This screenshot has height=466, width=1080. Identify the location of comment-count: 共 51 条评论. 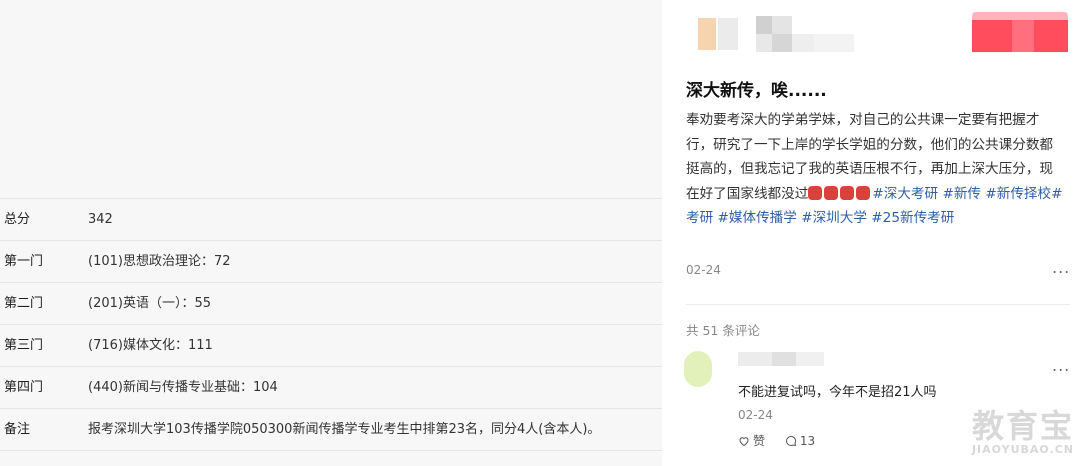
(723, 330).